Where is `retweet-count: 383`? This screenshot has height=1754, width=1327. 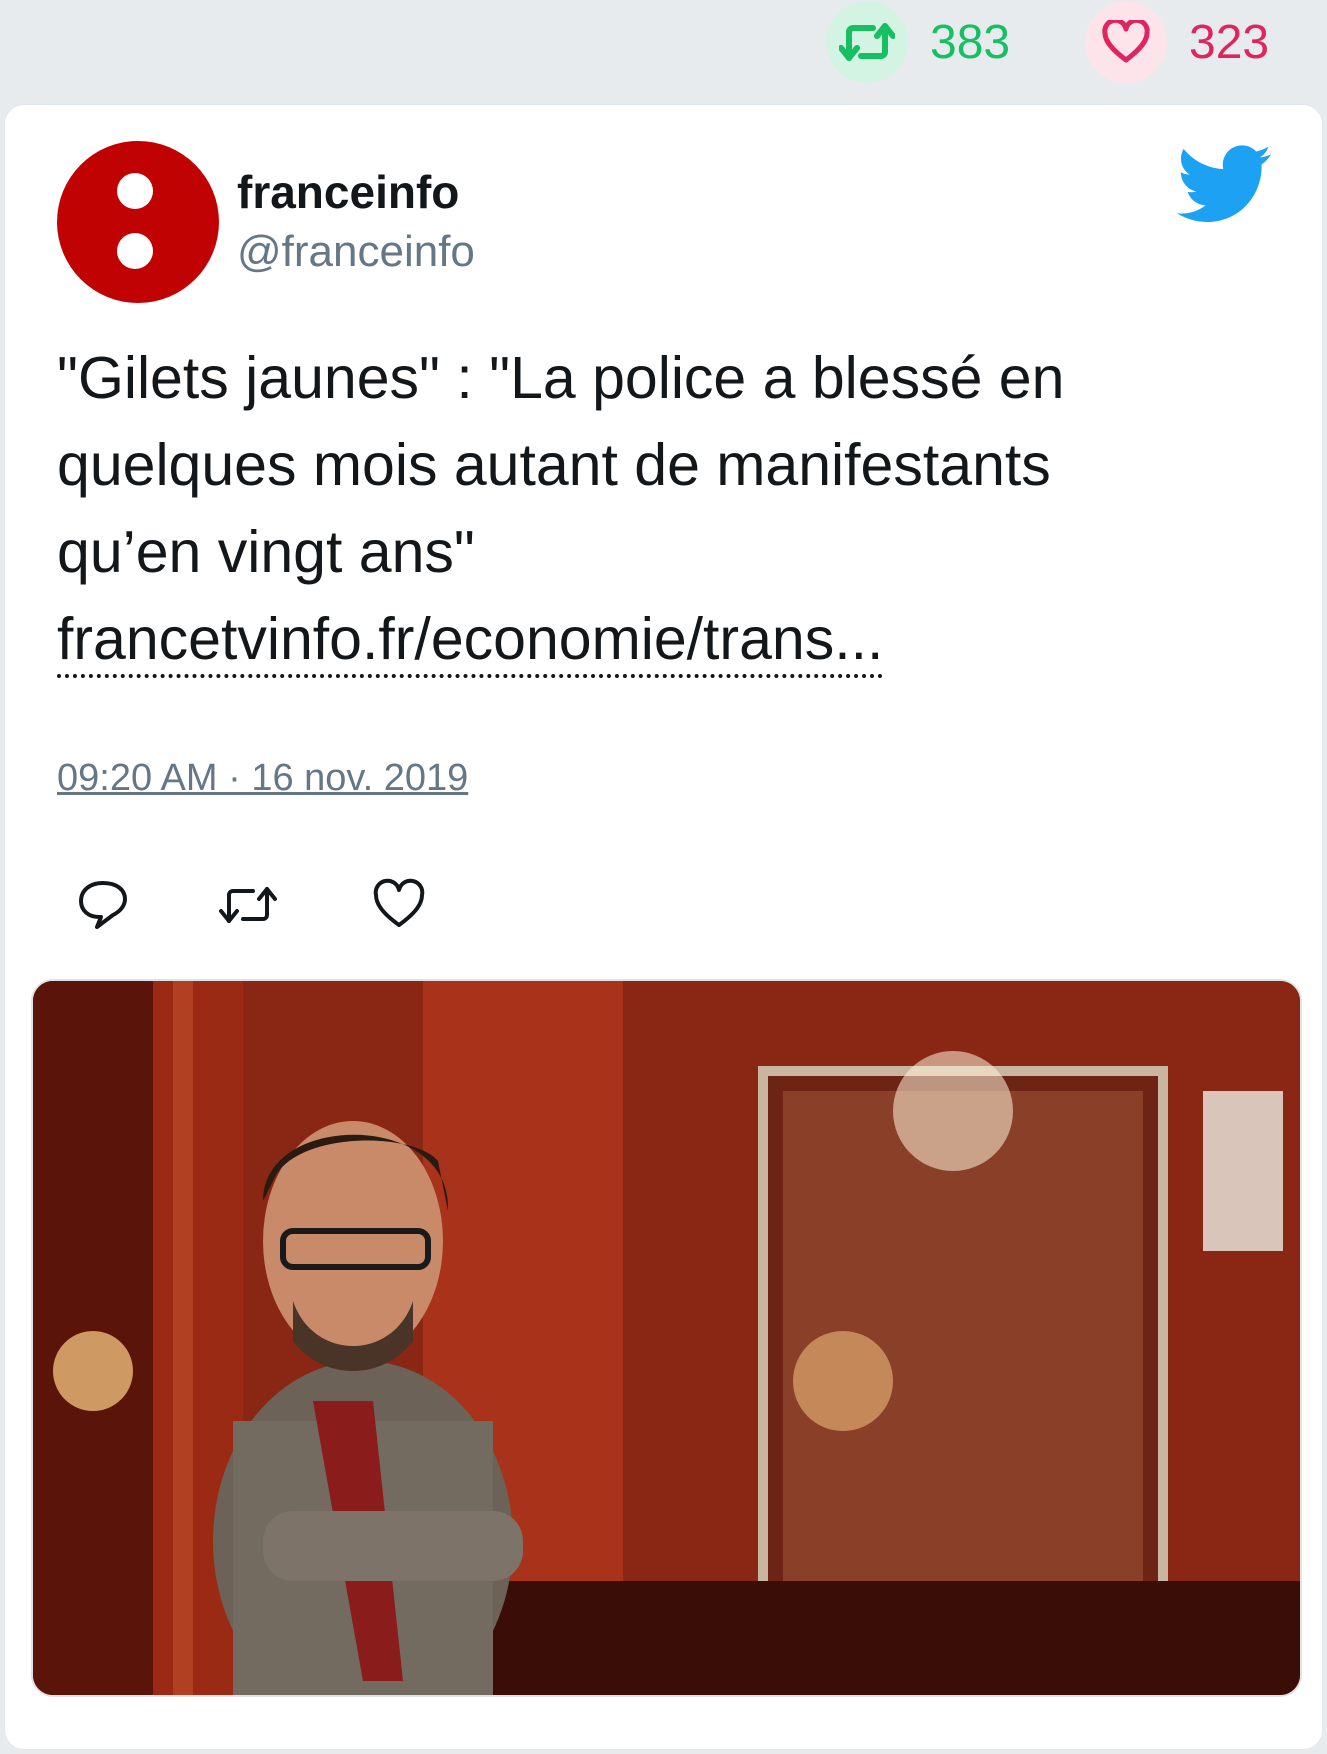
retweet-count: 383 is located at coordinates (970, 42).